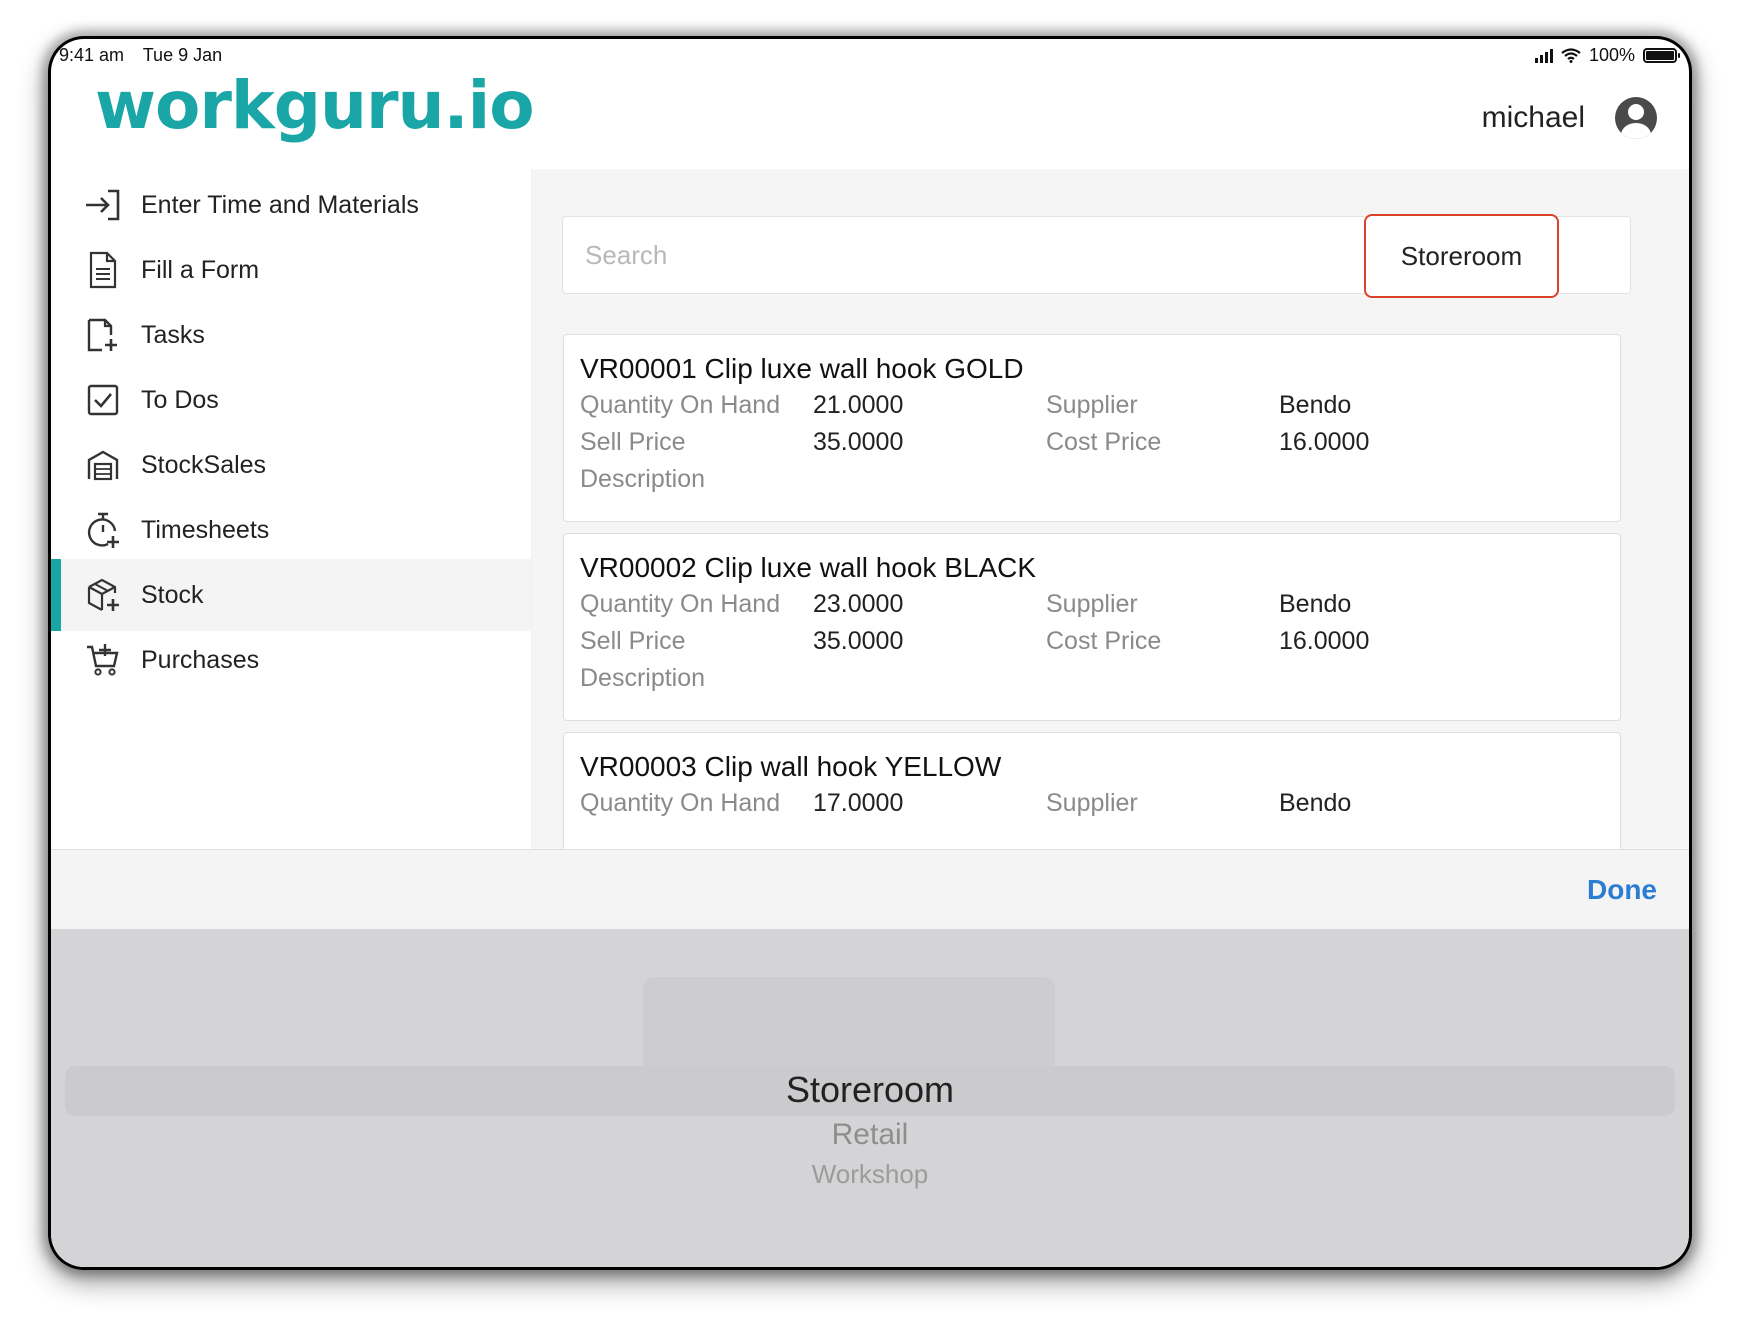 This screenshot has width=1740, height=1329. What do you see at coordinates (200, 269) in the screenshot?
I see `sidebar-item-label: Fill a Form` at bounding box center [200, 269].